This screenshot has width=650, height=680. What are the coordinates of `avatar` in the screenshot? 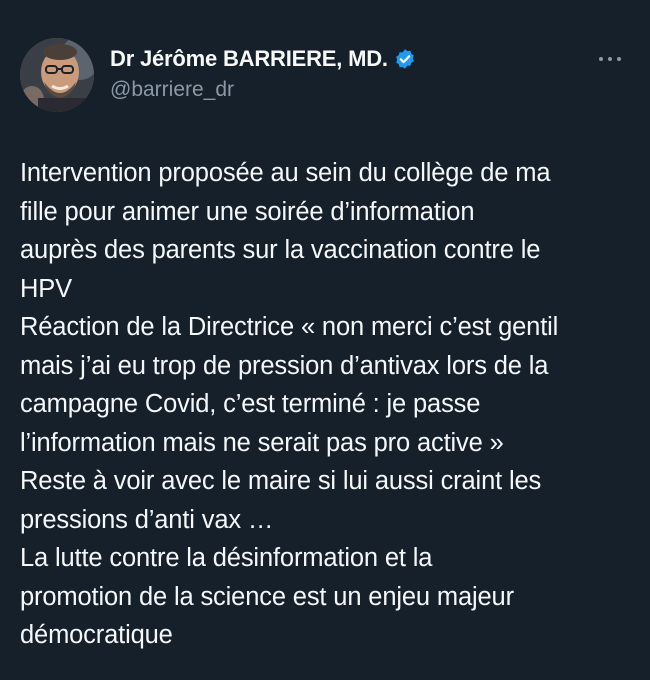 It's located at (57, 75).